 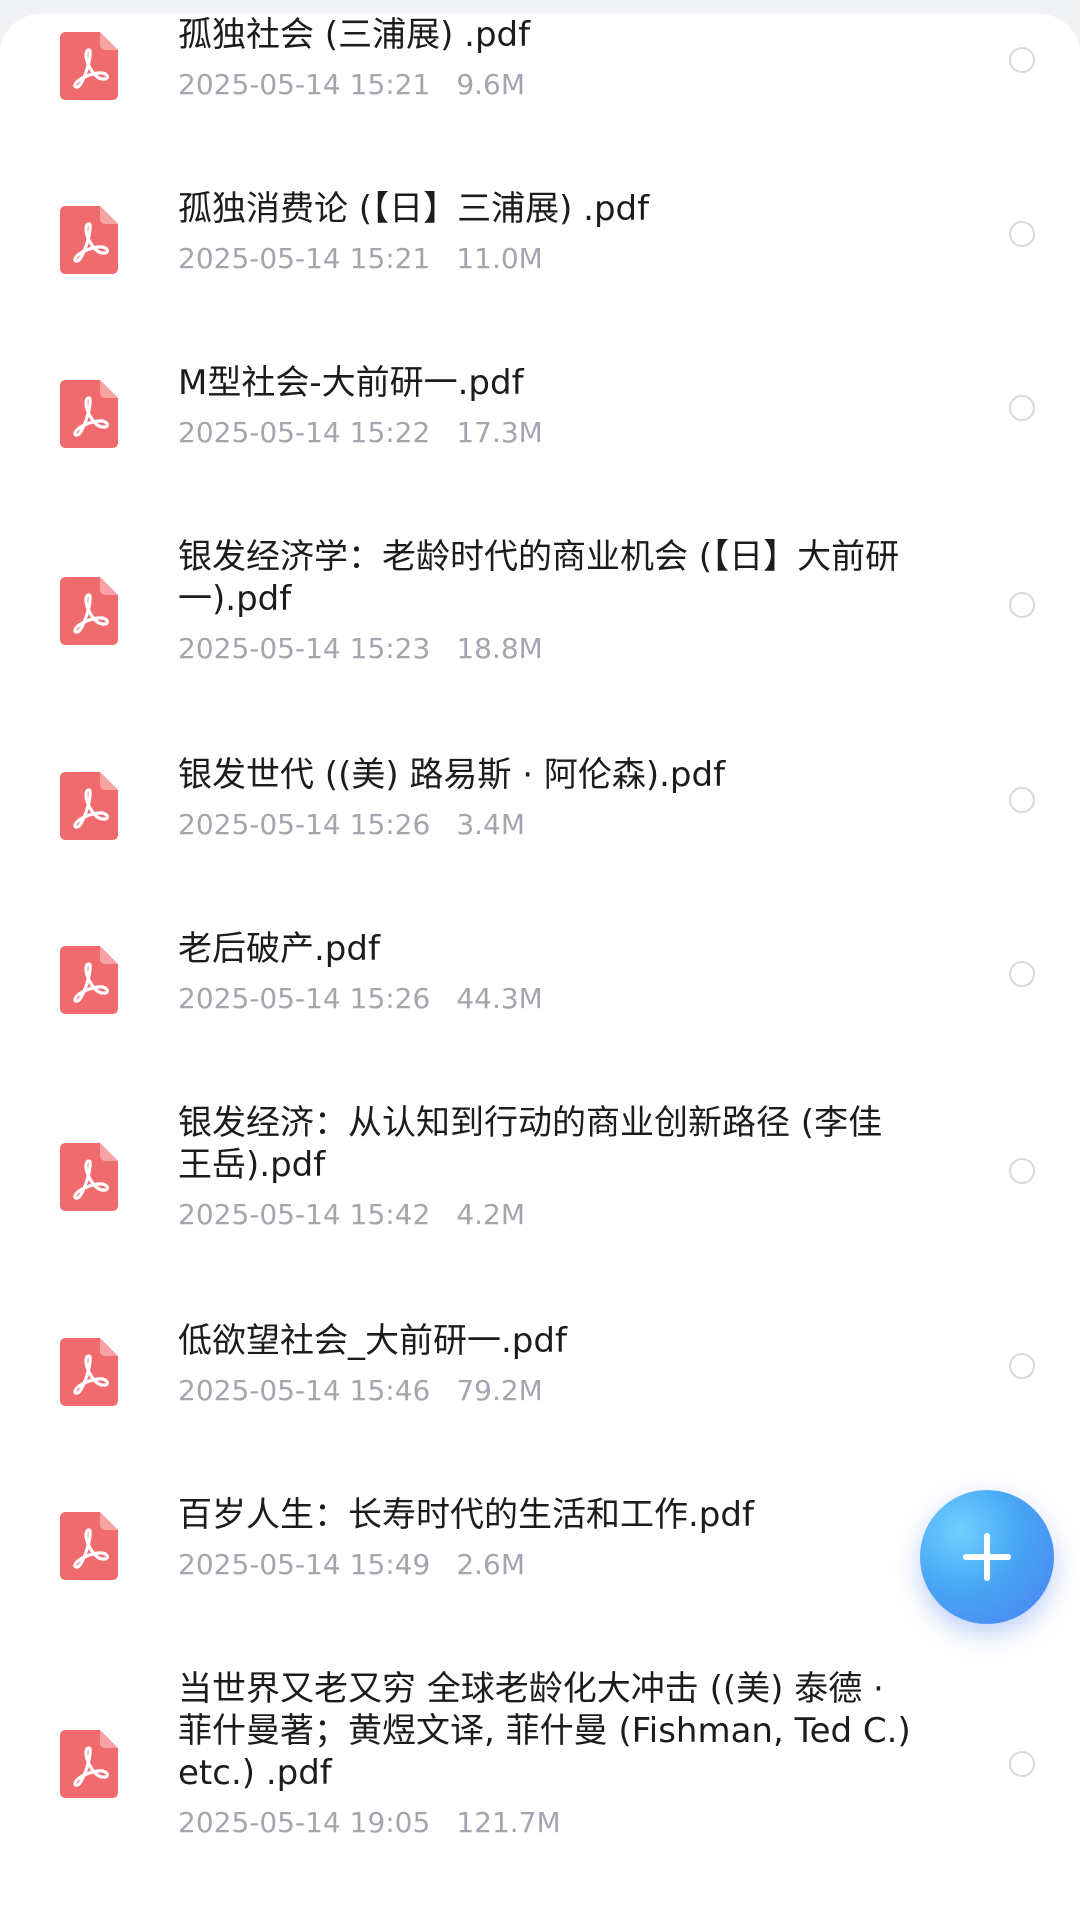 What do you see at coordinates (304, 648) in the screenshot?
I see `file-date: 2025-05-14 15:23` at bounding box center [304, 648].